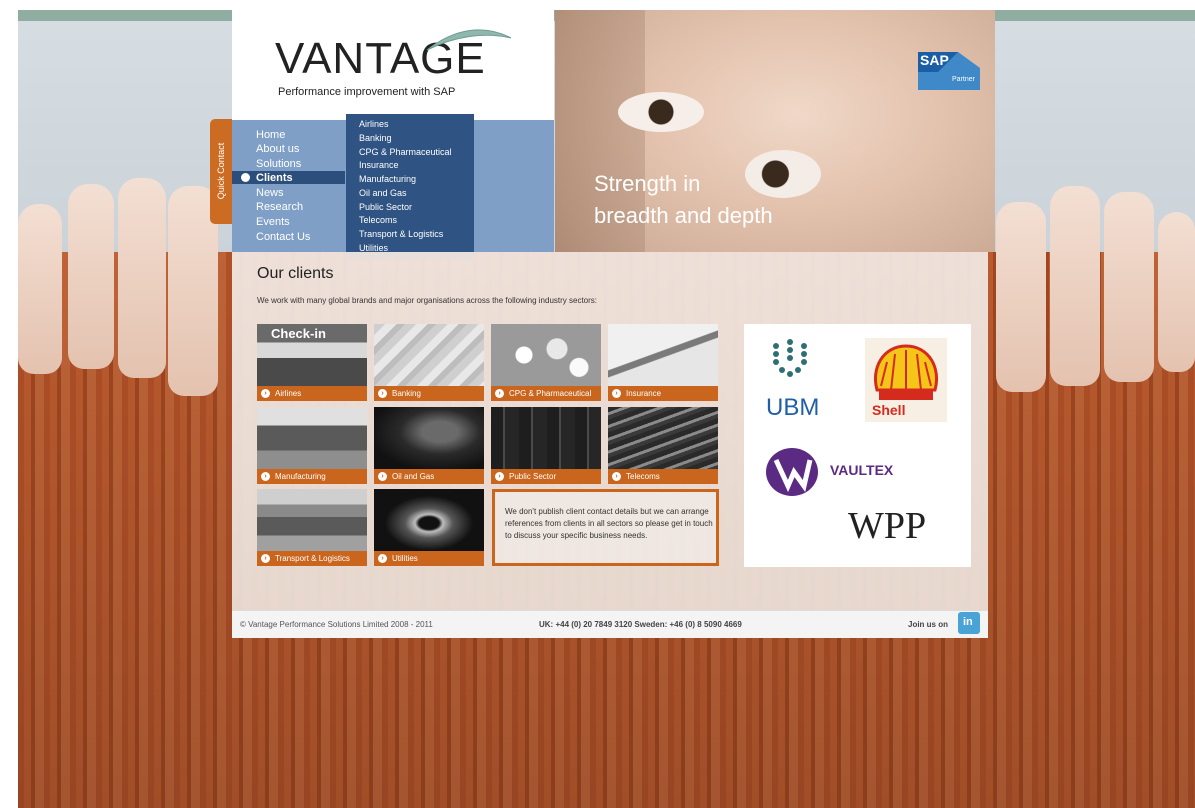 This screenshot has height=808, width=1195. I want to click on tile-label: Airlines, so click(288, 393).